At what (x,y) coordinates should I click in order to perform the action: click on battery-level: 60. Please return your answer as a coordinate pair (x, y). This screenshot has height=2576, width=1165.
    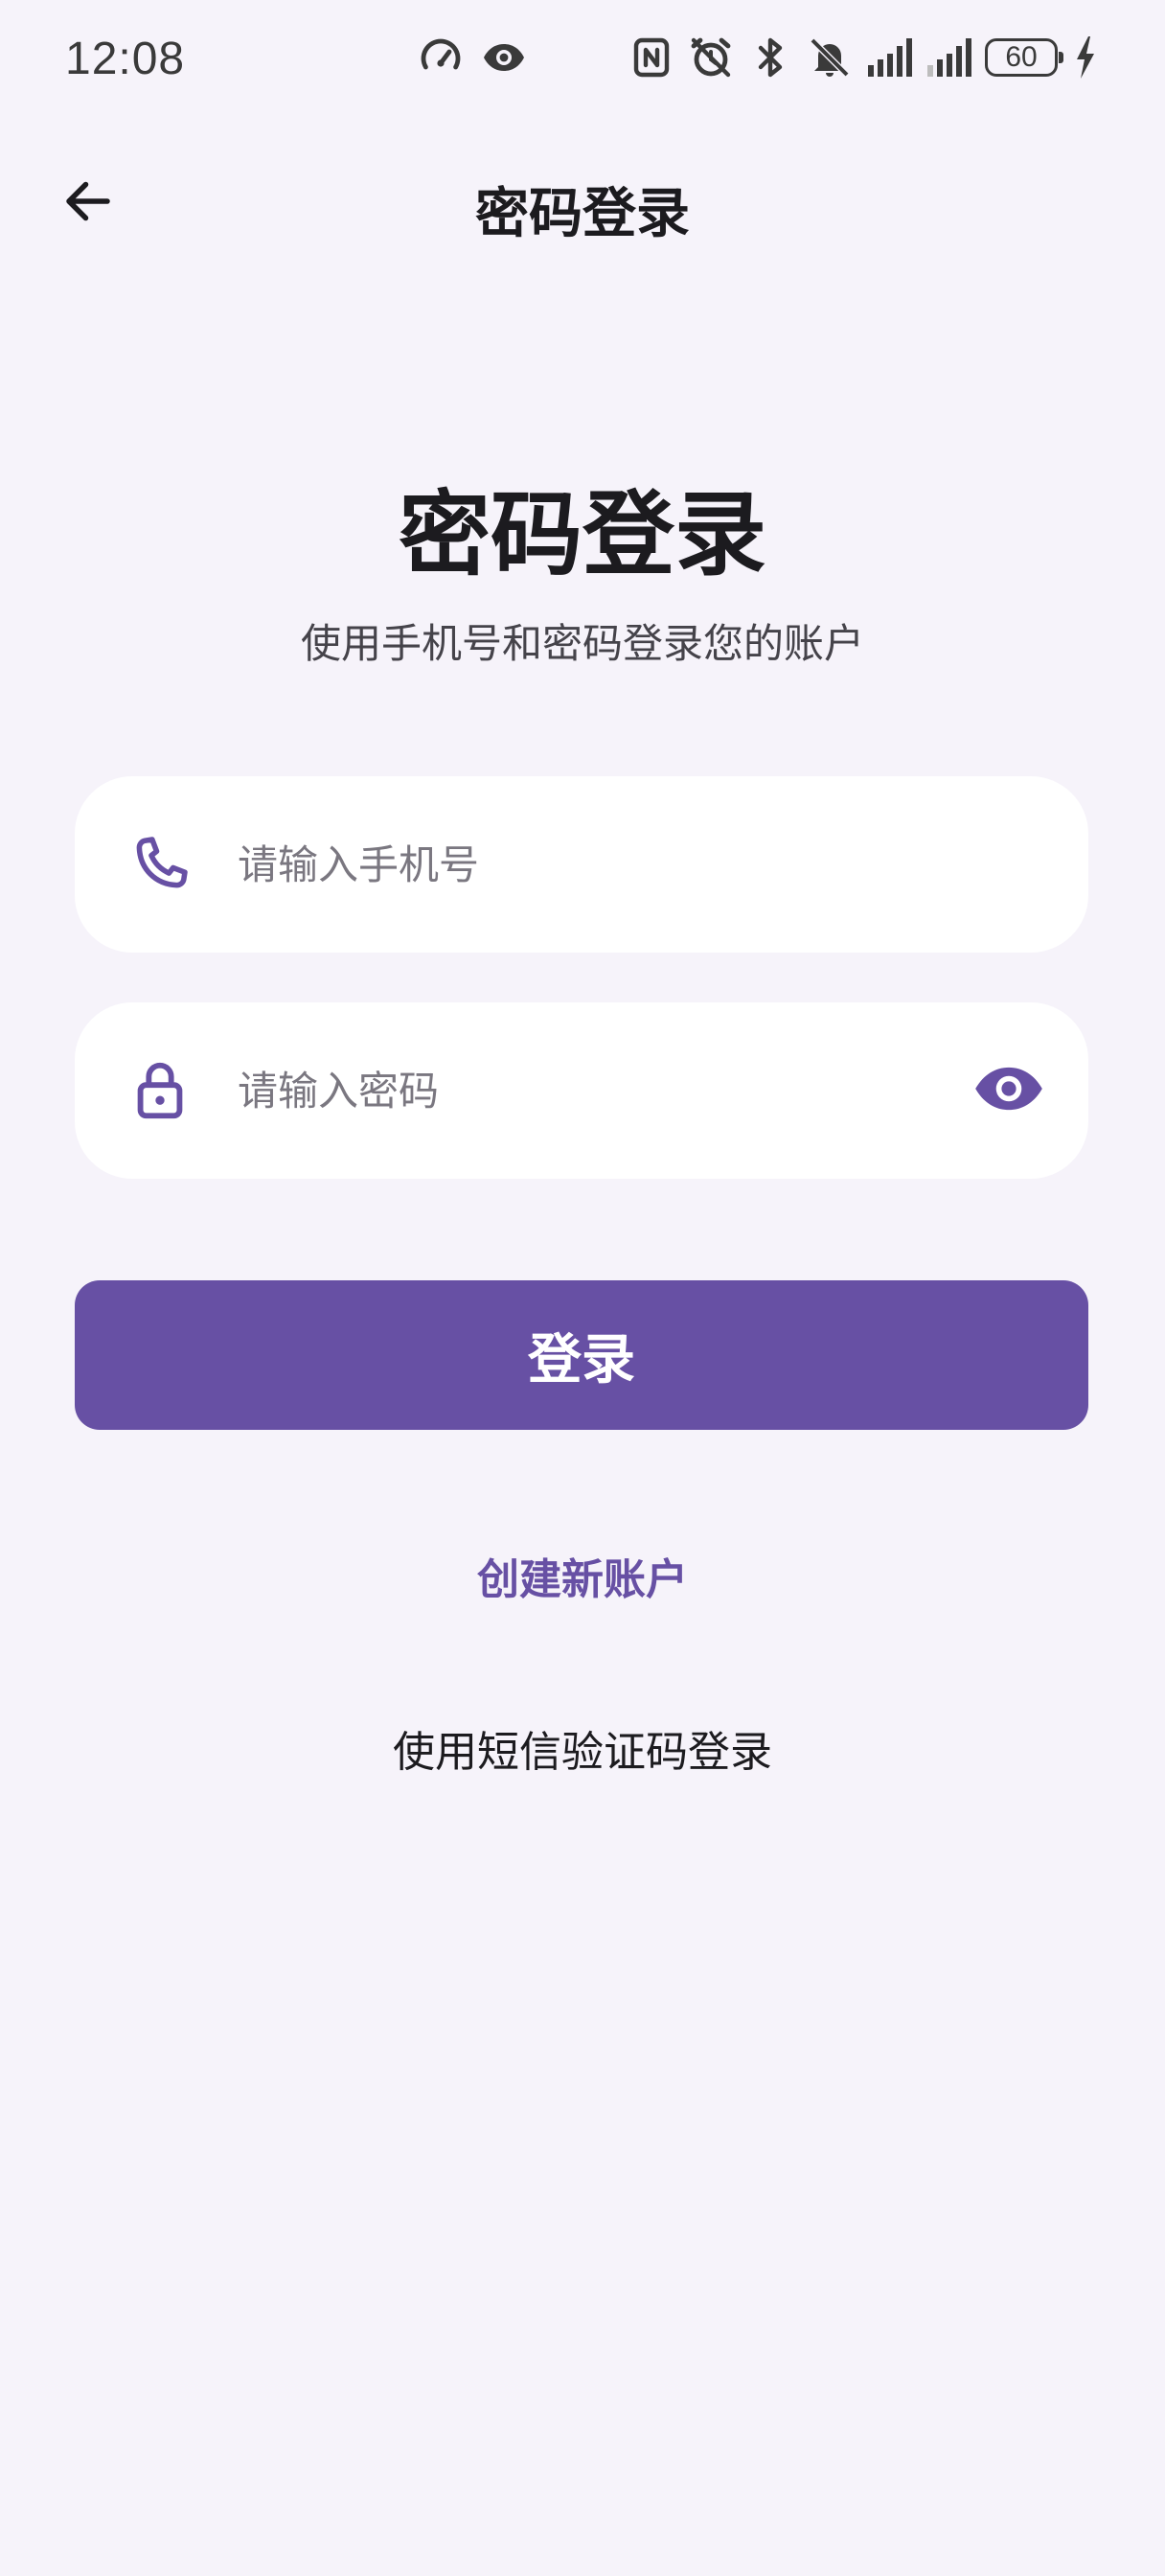
    Looking at the image, I should click on (1021, 57).